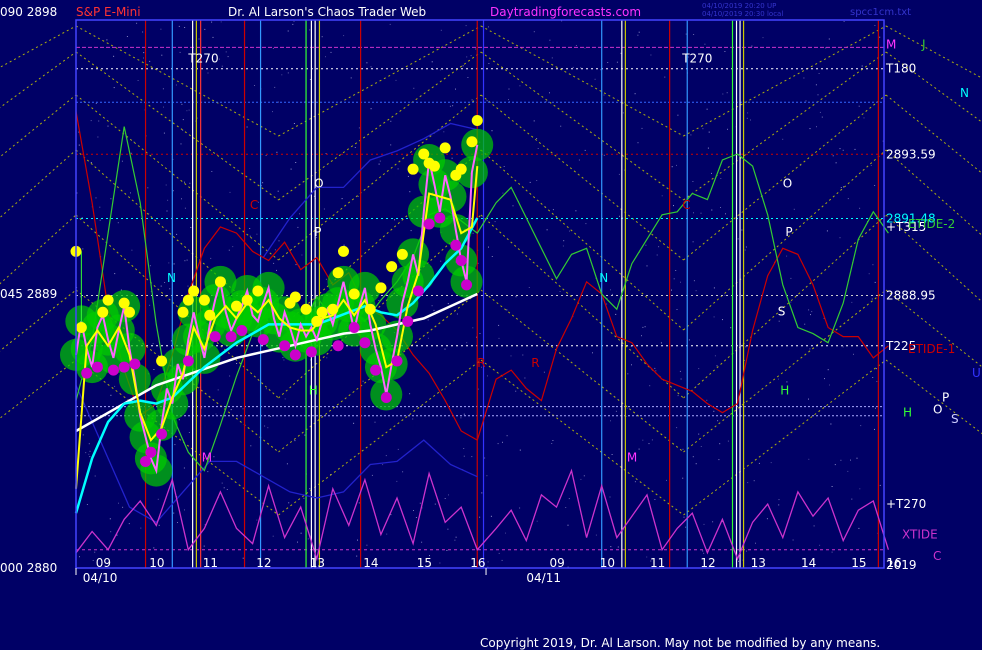 Image resolution: width=982 pixels, height=650 pixels. Describe the element at coordinates (911, 154) in the screenshot. I see `right-axis-label: 2893.59` at that location.